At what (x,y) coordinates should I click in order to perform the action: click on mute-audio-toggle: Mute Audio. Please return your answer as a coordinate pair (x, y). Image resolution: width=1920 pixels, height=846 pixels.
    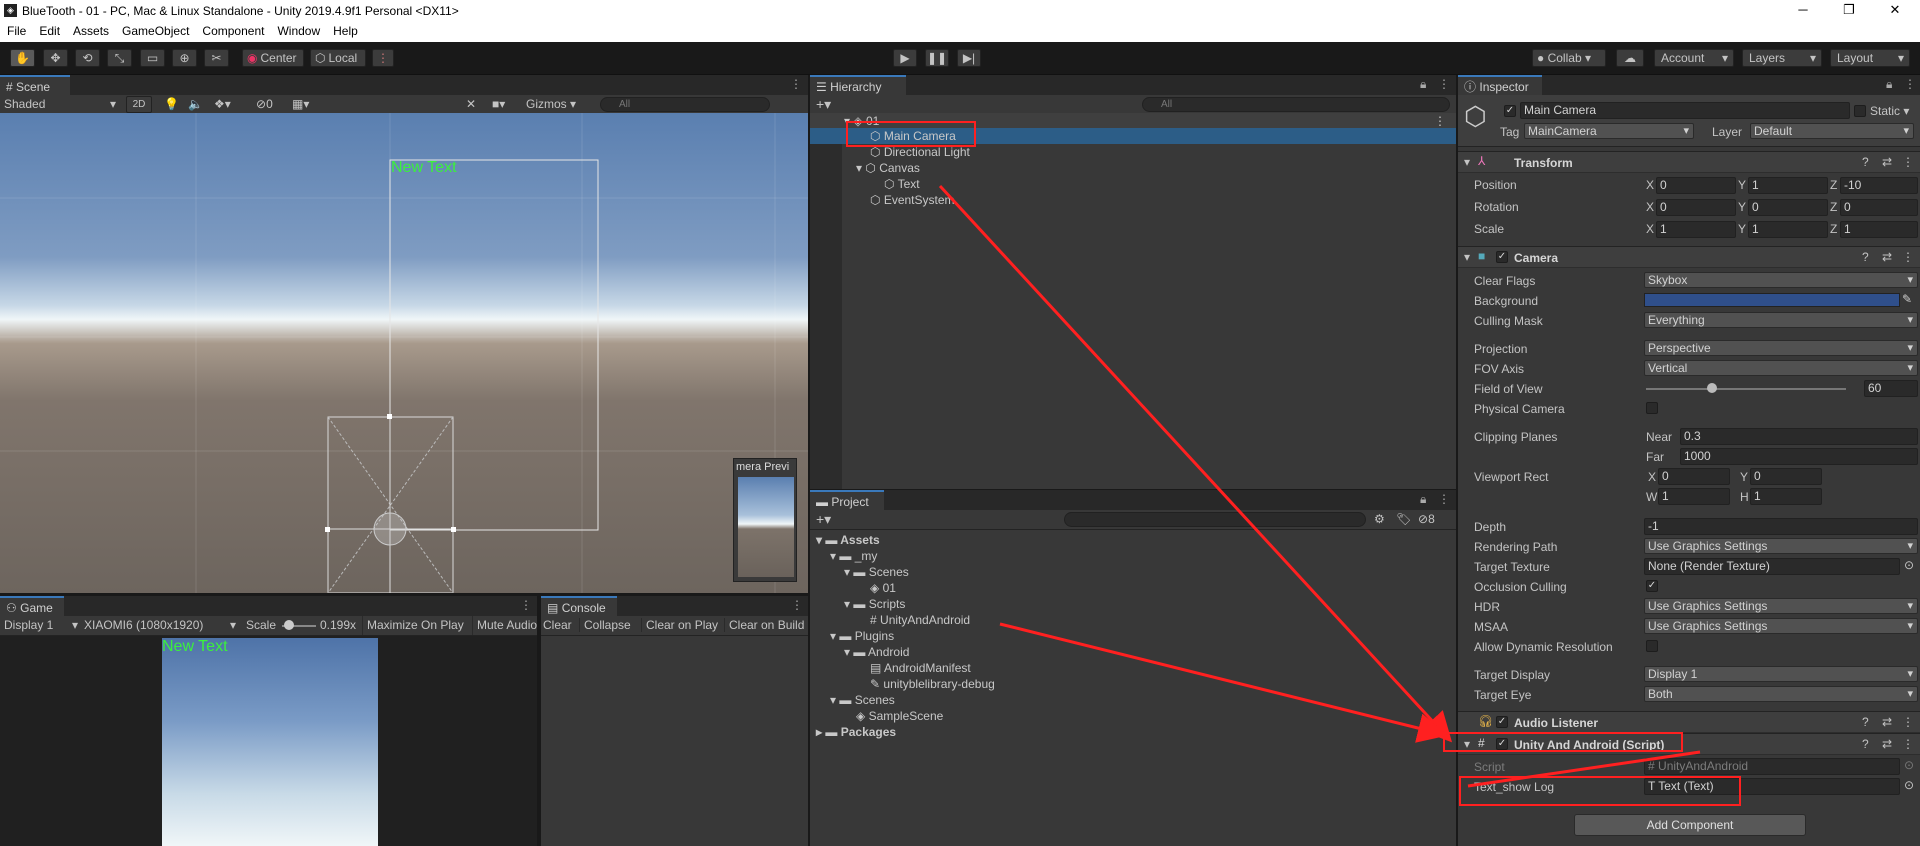
    Looking at the image, I should click on (504, 625).